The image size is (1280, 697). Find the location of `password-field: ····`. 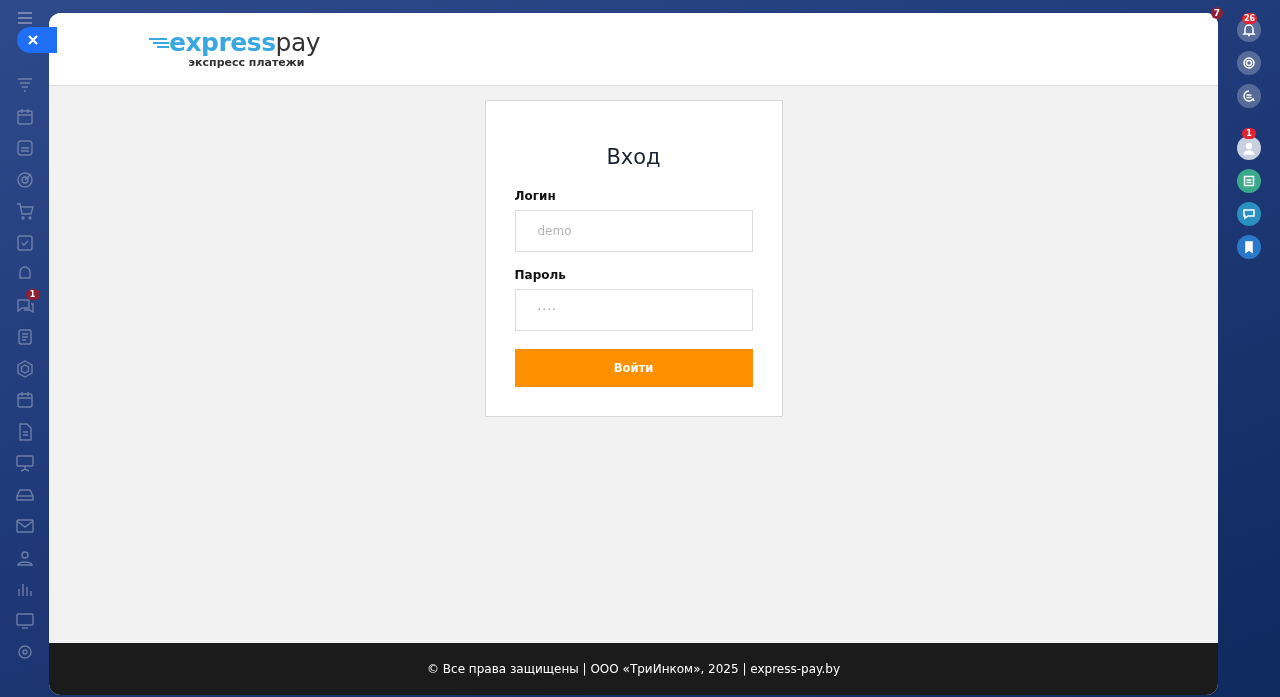

password-field: ···· is located at coordinates (633, 310).